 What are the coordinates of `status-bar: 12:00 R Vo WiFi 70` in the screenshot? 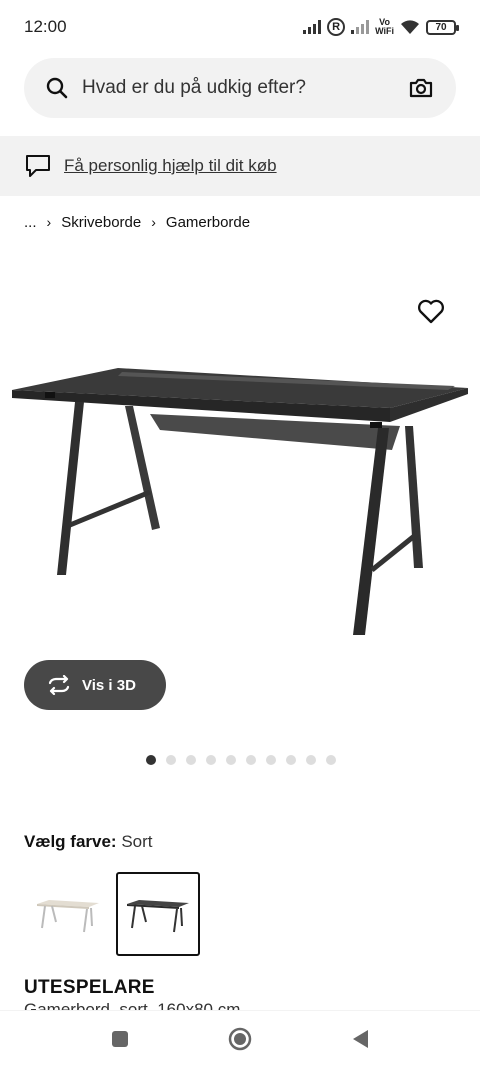 It's located at (240, 27).